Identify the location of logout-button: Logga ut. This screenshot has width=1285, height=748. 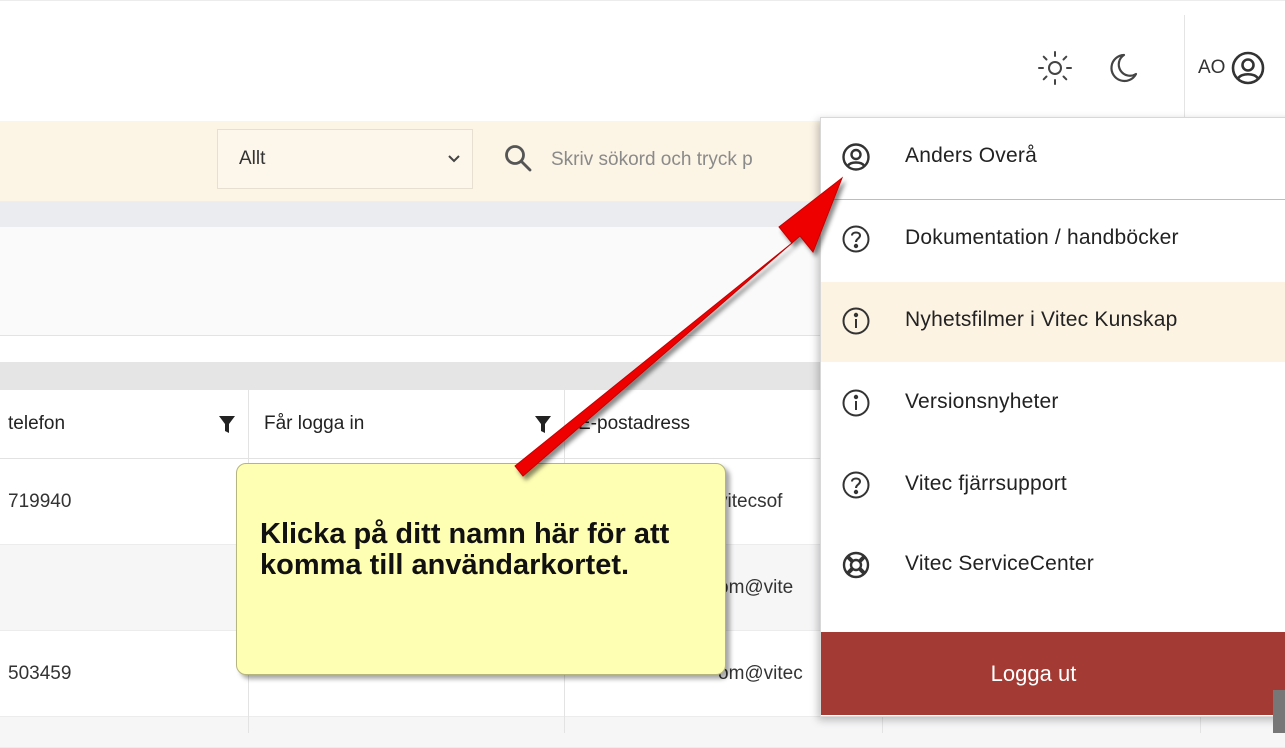
(1053, 673).